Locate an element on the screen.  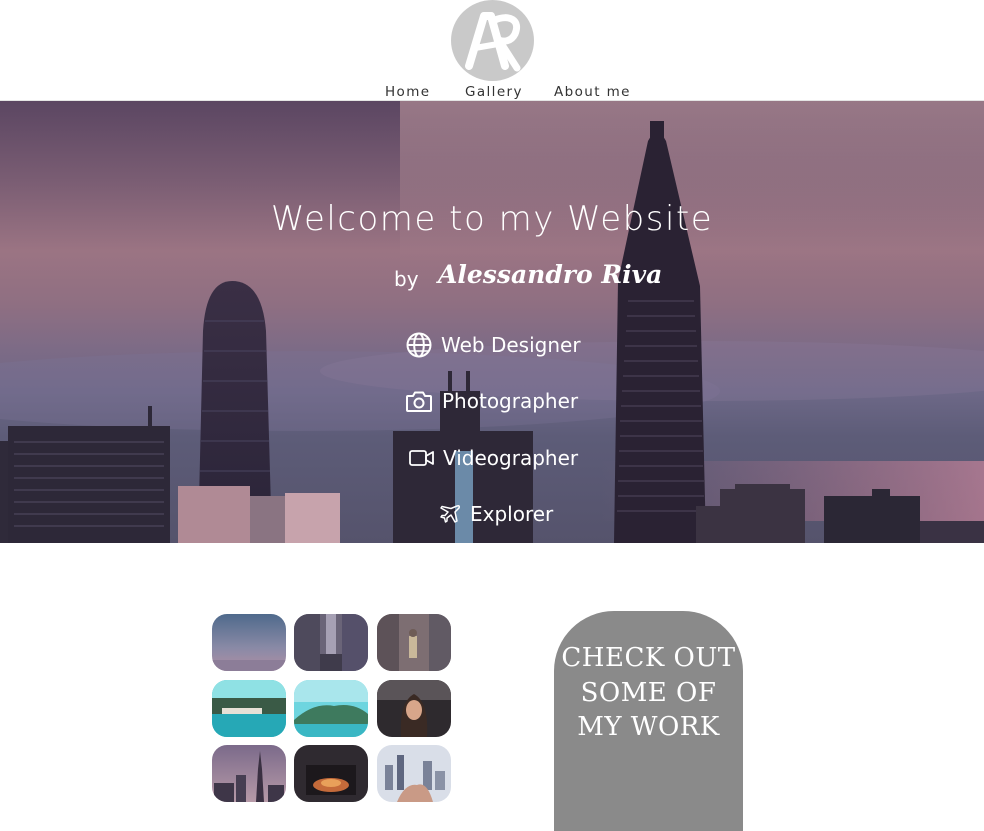
author-signature: Alessandro Riva is located at coordinates (550, 274).